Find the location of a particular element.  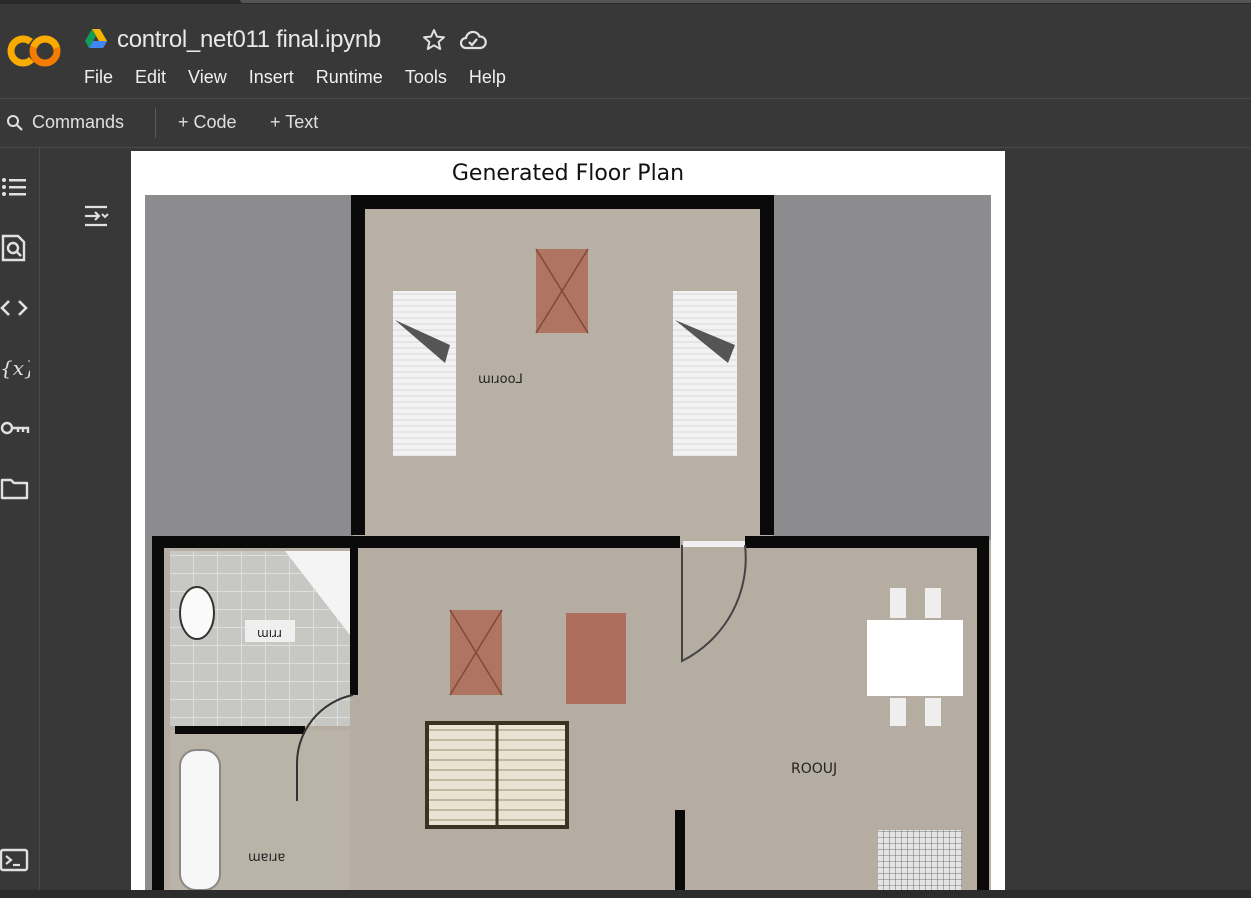

top-room-label: ɯıɹoo⅃ is located at coordinates (500, 379).